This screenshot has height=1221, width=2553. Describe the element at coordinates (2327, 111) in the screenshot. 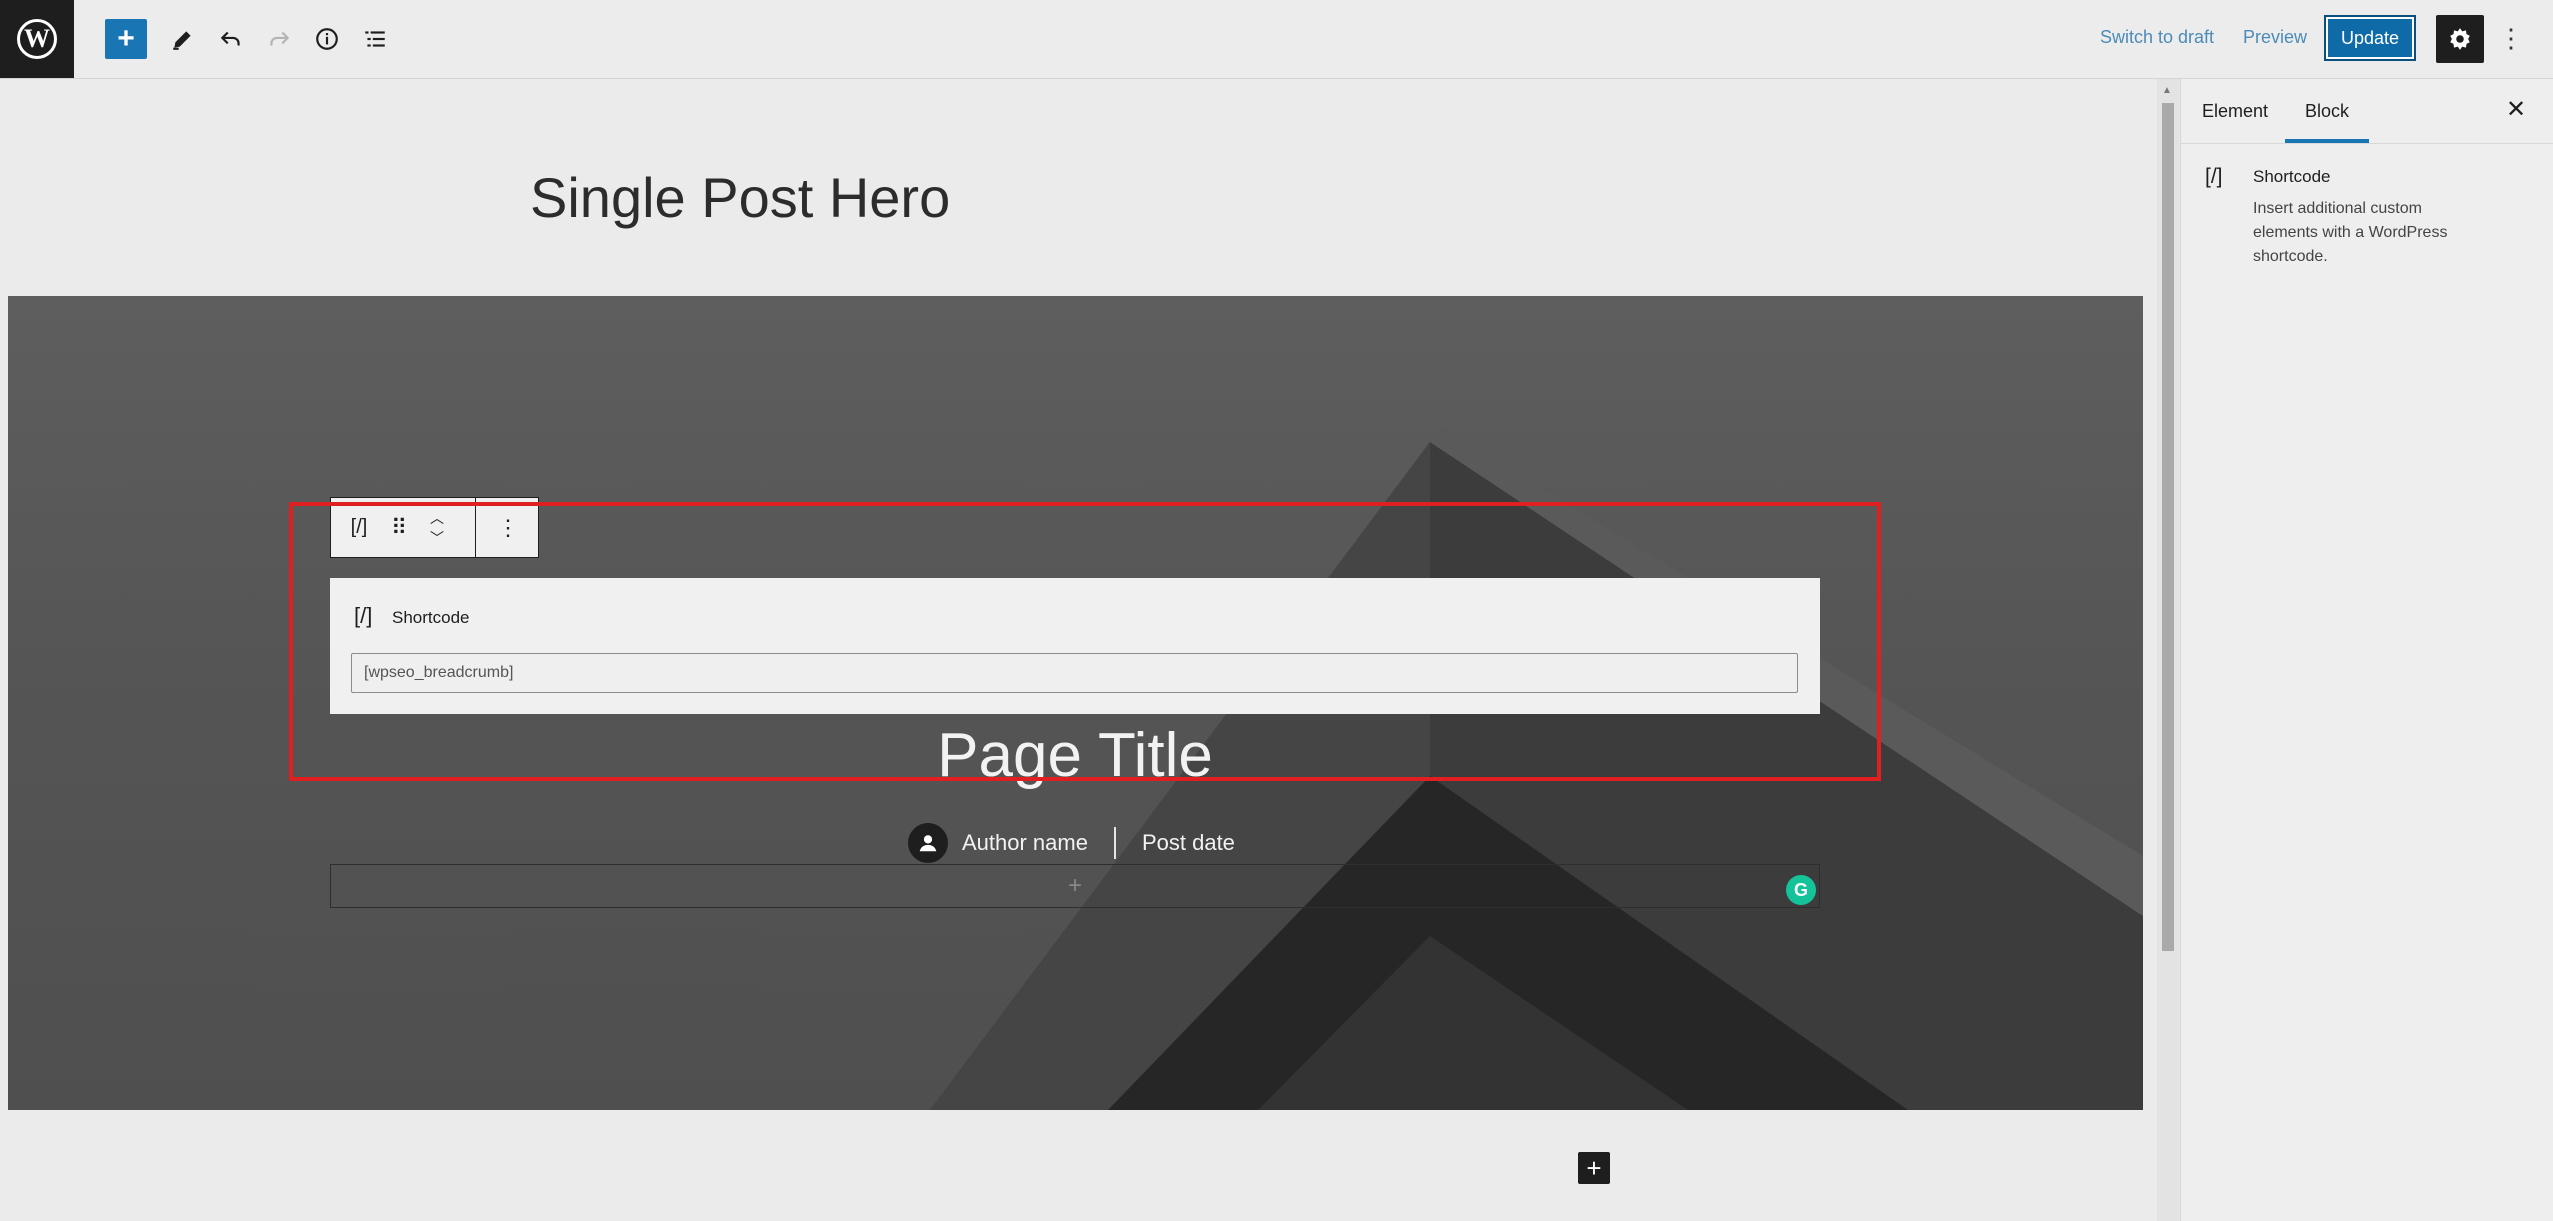

I see `tab-block: Block` at that location.